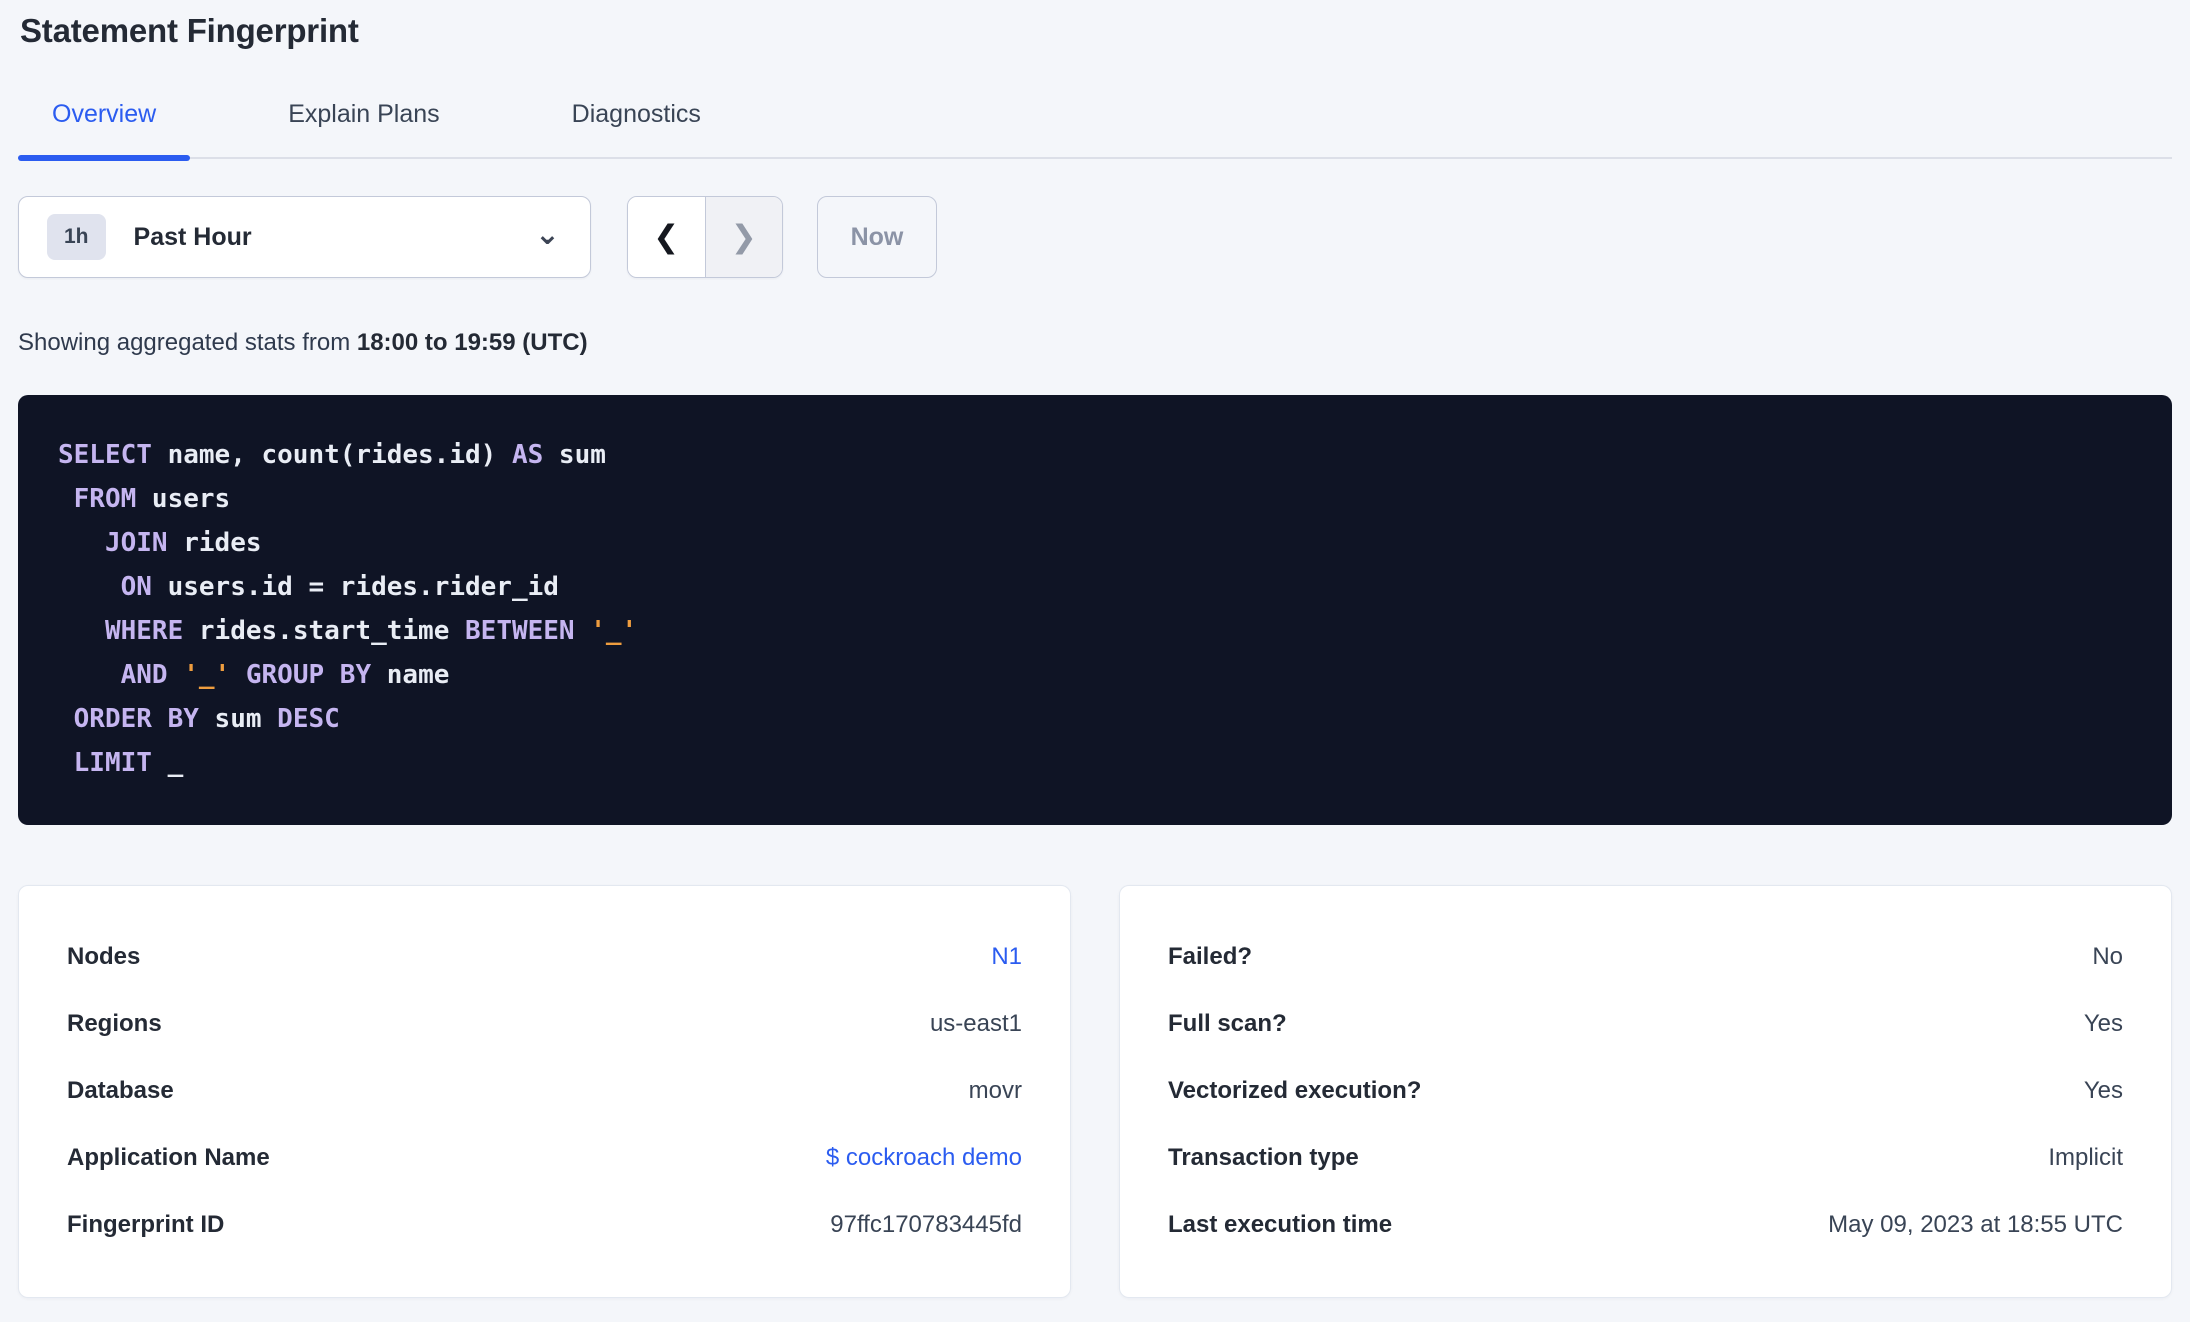 Image resolution: width=2190 pixels, height=1322 pixels. I want to click on sql-line: AND '_' GROUP BY name, so click(285, 675).